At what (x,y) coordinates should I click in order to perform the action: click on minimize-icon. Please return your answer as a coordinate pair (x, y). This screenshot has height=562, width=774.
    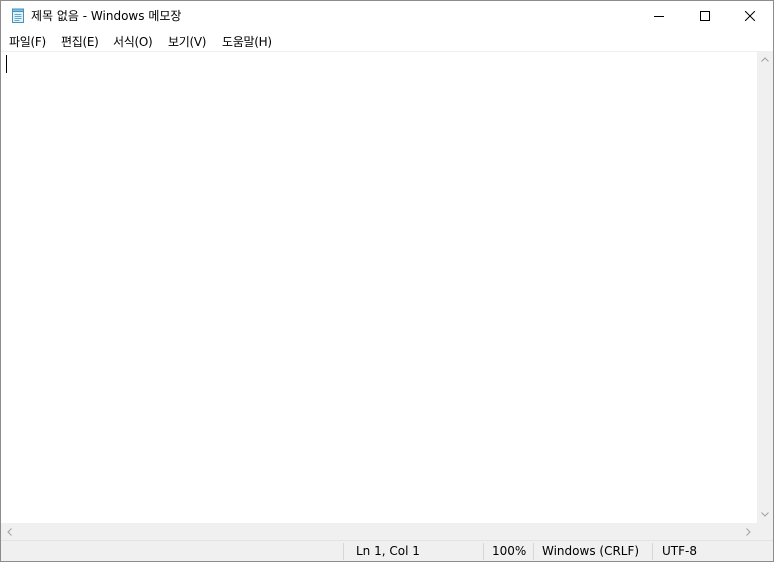
    Looking at the image, I should click on (659, 16).